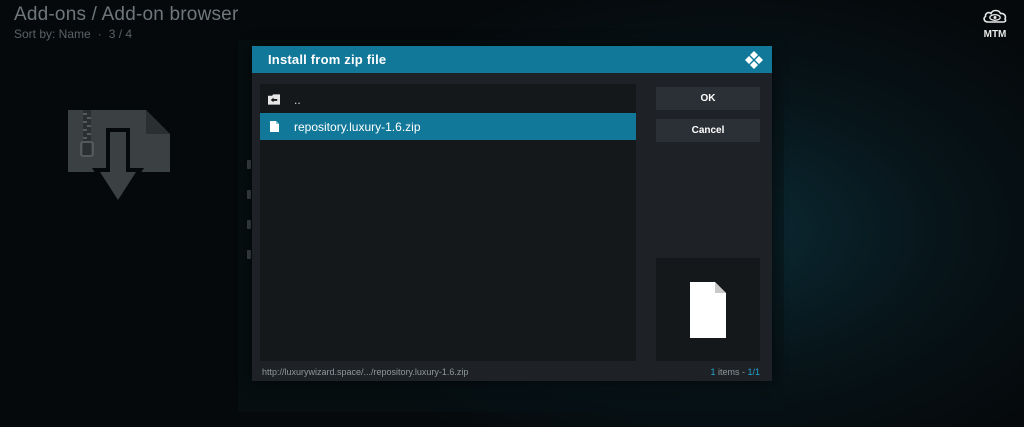 The width and height of the screenshot is (1024, 427). I want to click on brand-label: MTM, so click(995, 34).